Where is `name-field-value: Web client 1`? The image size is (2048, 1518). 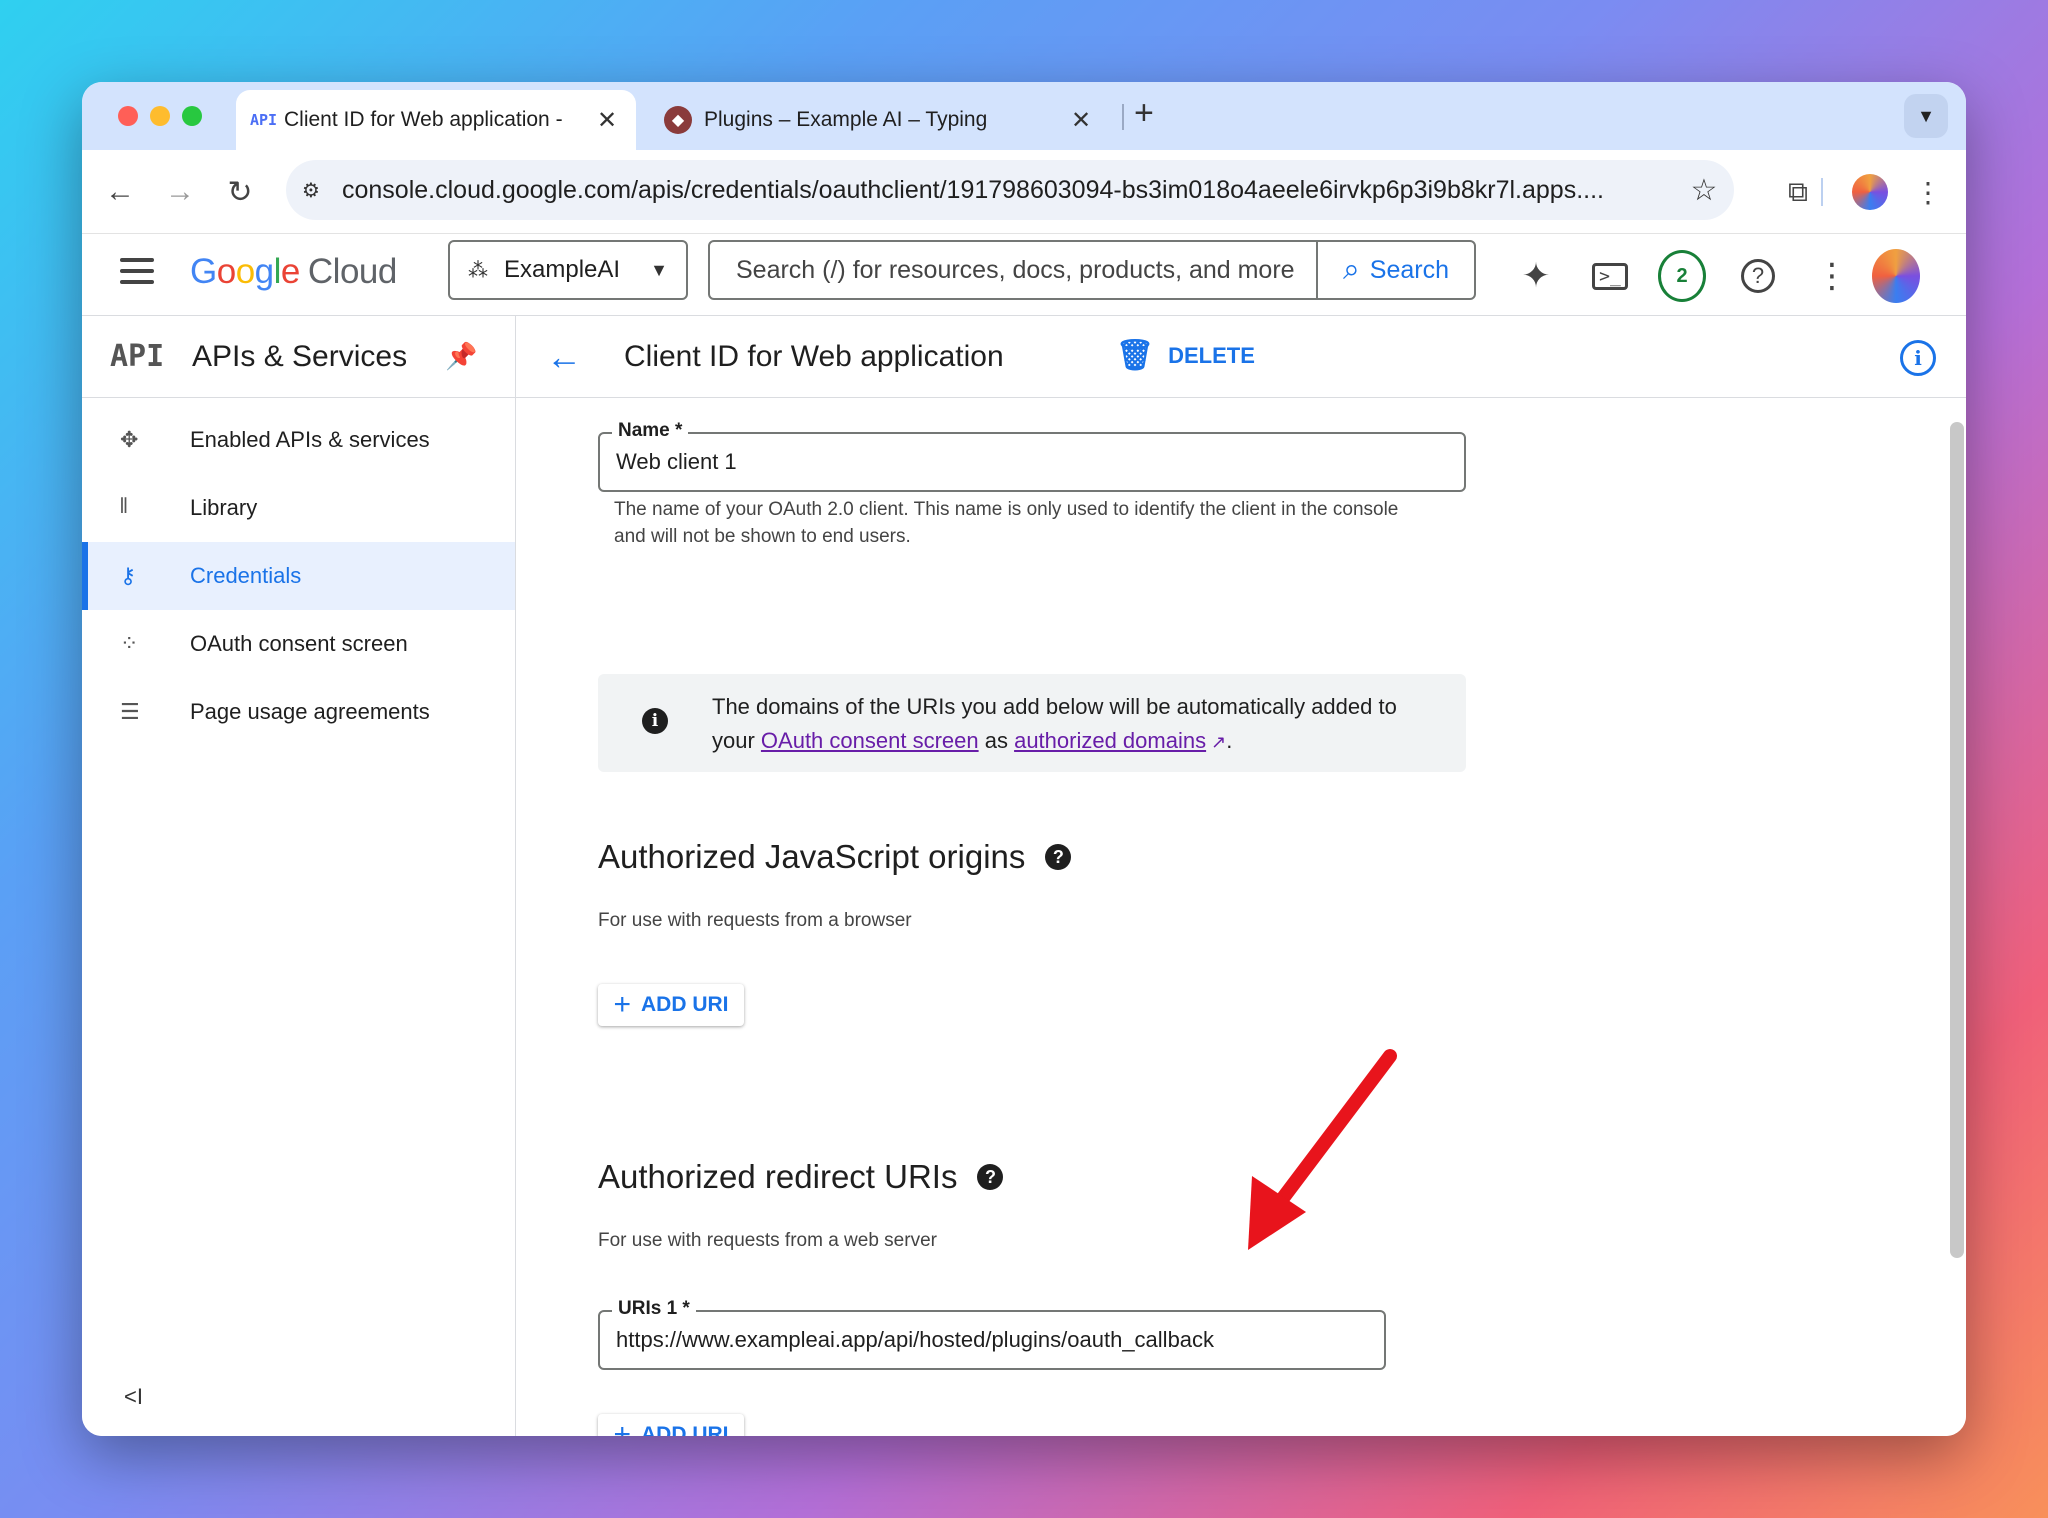 name-field-value: Web client 1 is located at coordinates (676, 462).